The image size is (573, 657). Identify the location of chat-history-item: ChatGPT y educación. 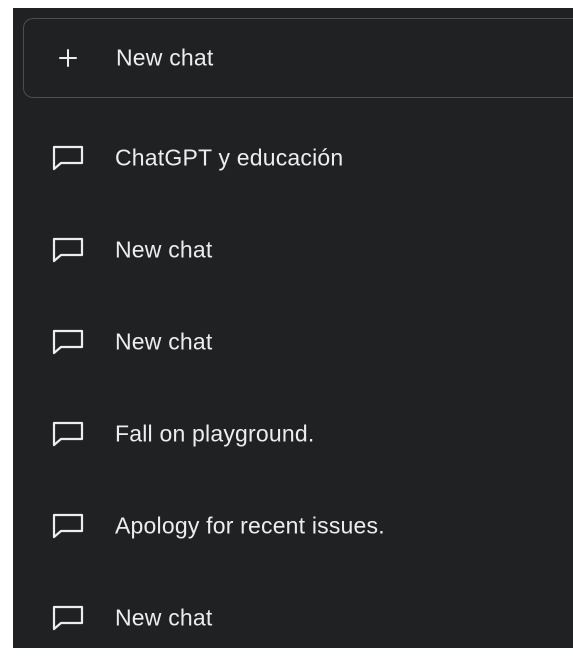
(293, 158).